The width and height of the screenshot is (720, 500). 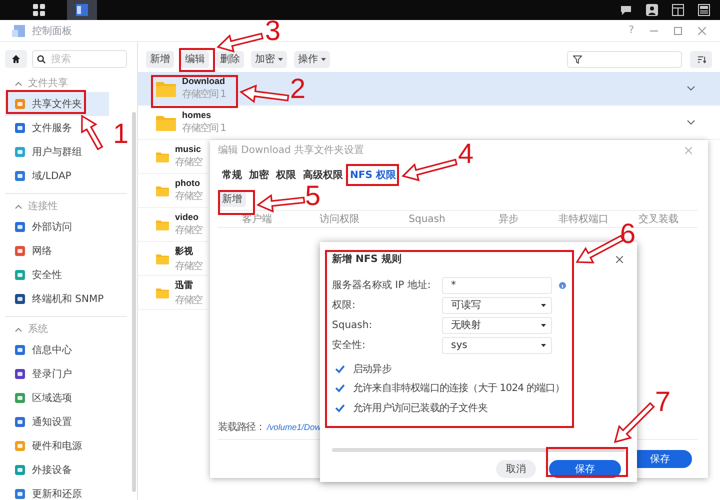 What do you see at coordinates (497, 285) in the screenshot?
I see `input-field: *` at bounding box center [497, 285].